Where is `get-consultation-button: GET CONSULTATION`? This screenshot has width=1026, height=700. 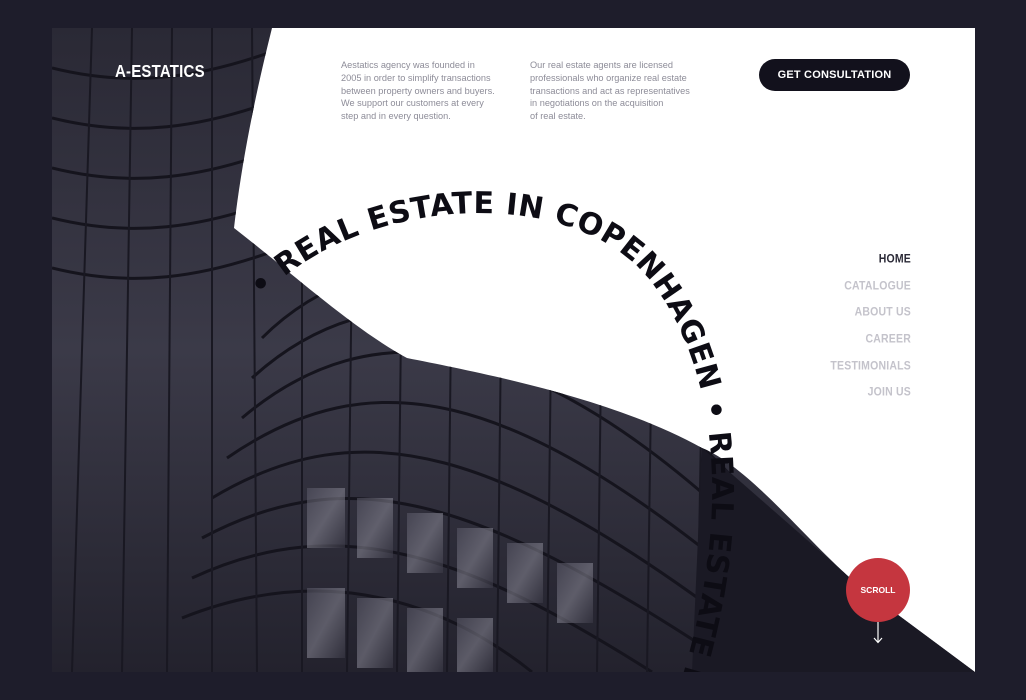 get-consultation-button: GET CONSULTATION is located at coordinates (834, 75).